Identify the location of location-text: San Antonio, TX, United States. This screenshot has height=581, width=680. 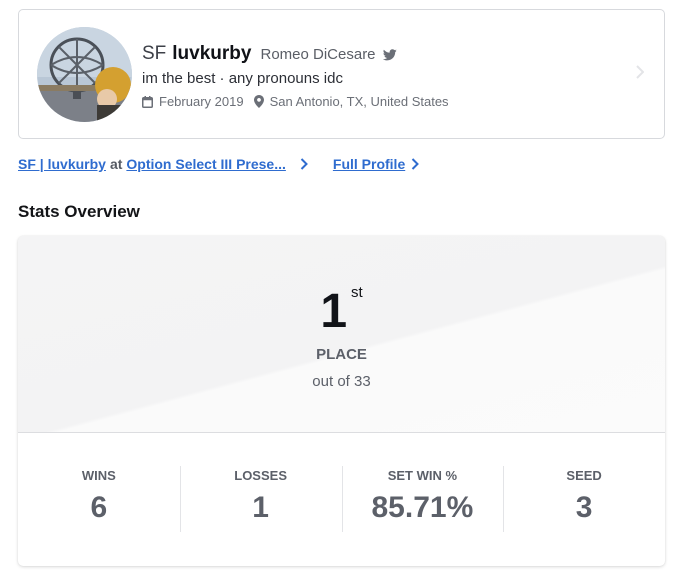
(359, 101).